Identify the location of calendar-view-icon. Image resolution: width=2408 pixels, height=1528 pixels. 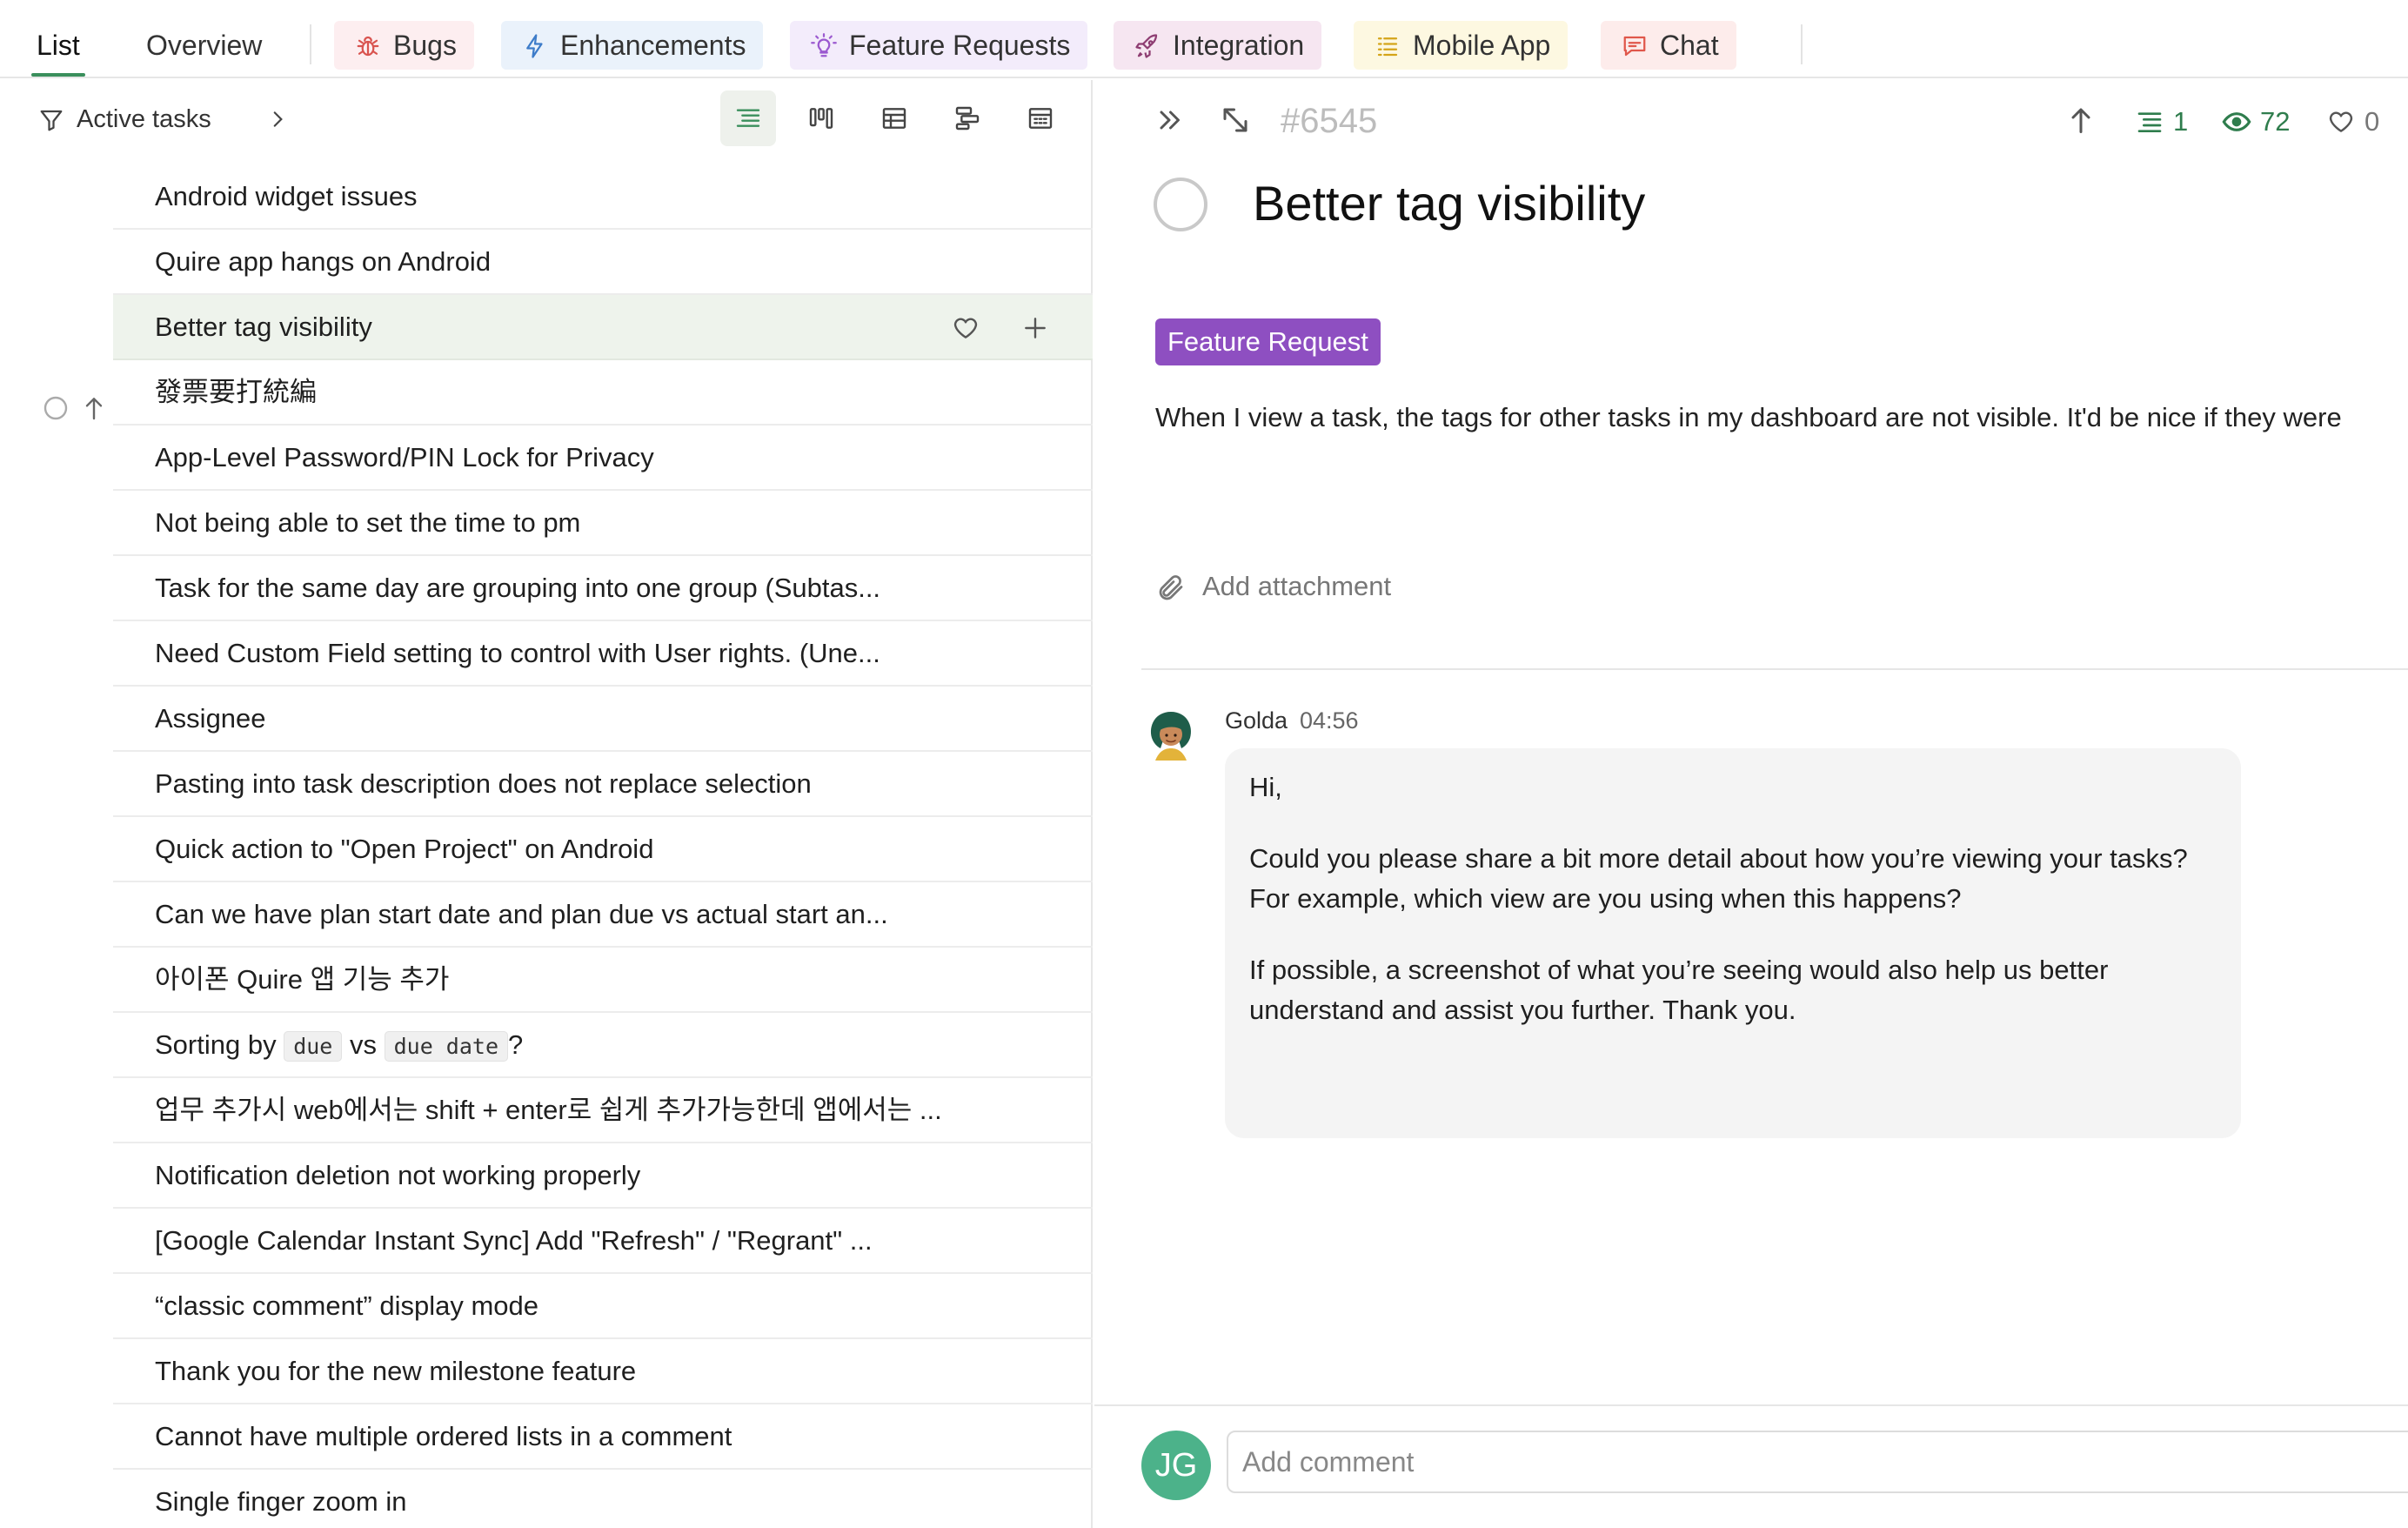
(1040, 118).